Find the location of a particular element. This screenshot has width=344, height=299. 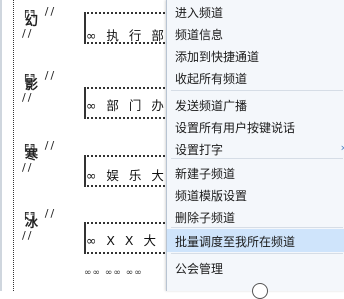

menu-item-label: 进入频道 is located at coordinates (199, 13).